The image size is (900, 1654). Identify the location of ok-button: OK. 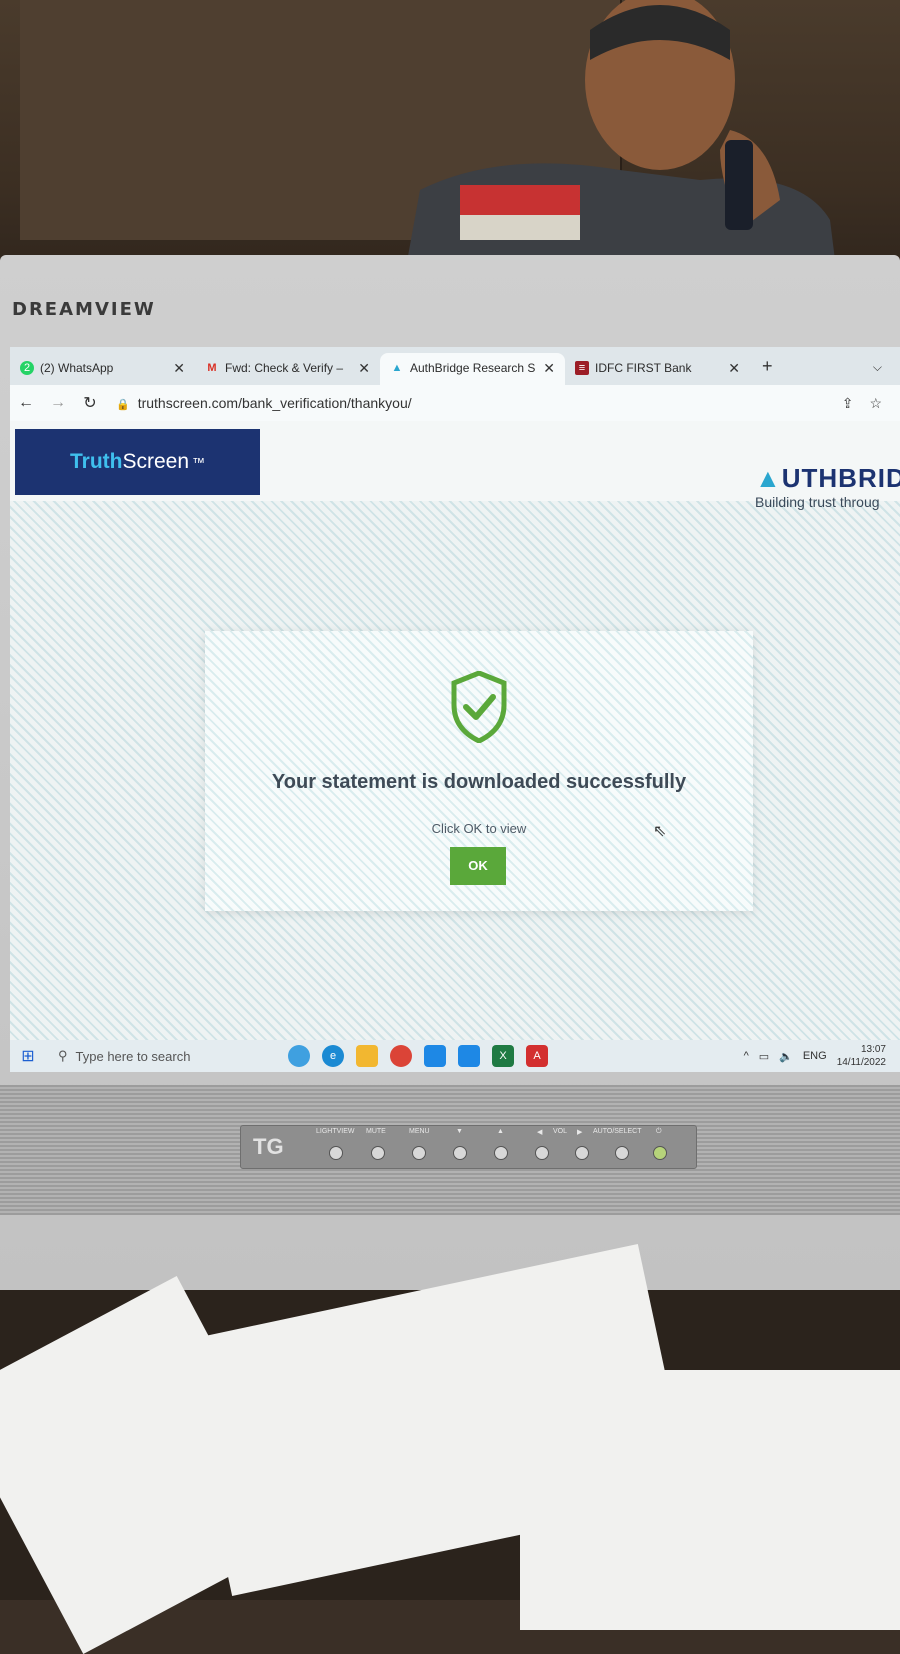
(478, 866).